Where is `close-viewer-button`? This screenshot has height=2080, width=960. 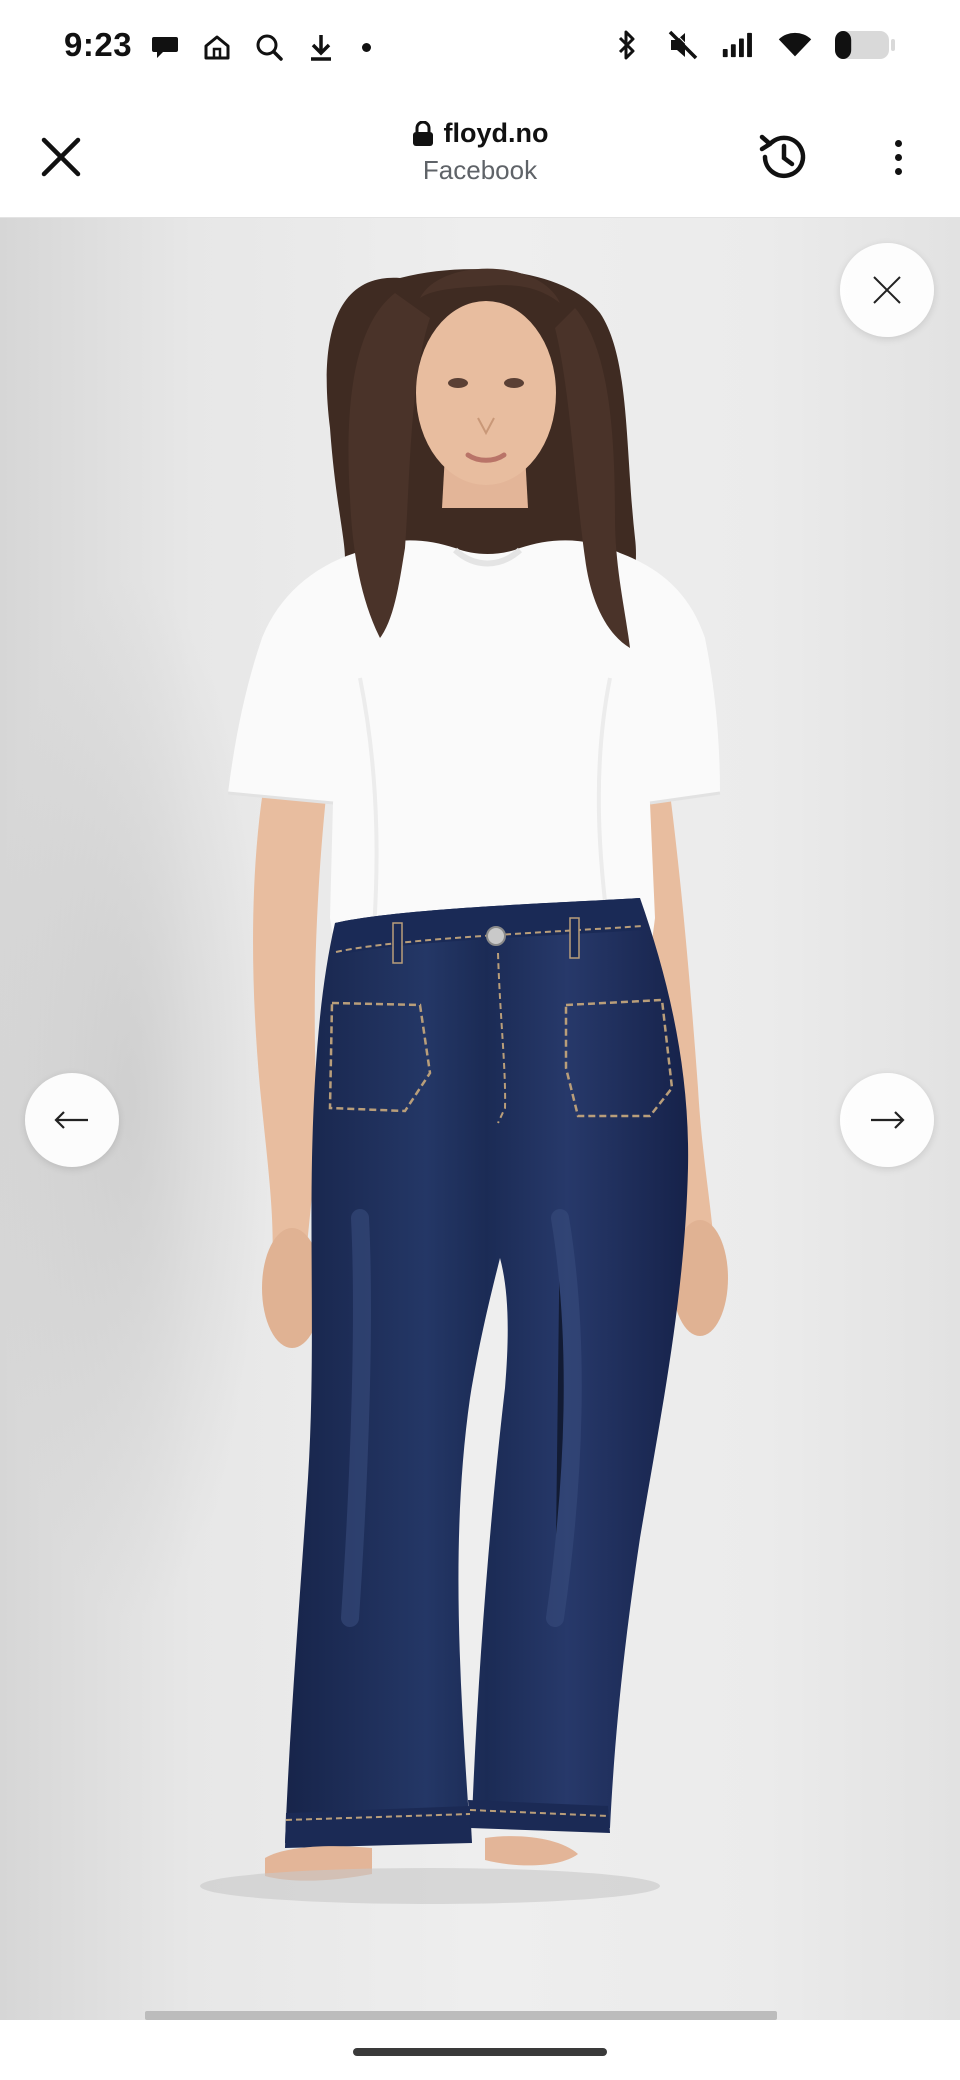 close-viewer-button is located at coordinates (887, 290).